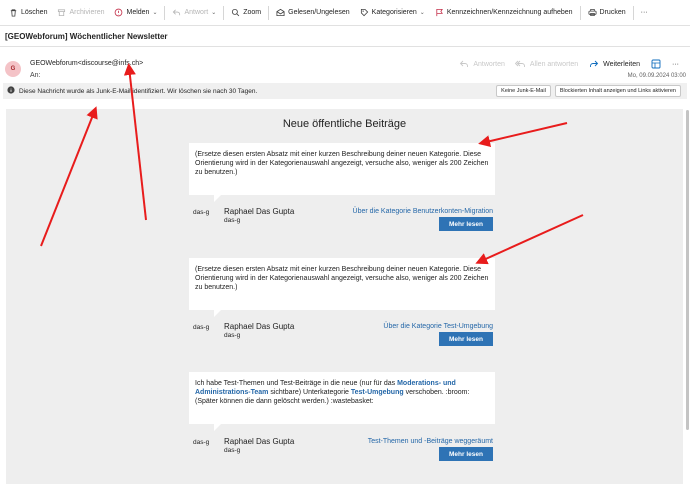 This screenshot has height=484, width=690. What do you see at coordinates (377, 392) in the screenshot?
I see `subcategory-link: Test-Umgebung` at bounding box center [377, 392].